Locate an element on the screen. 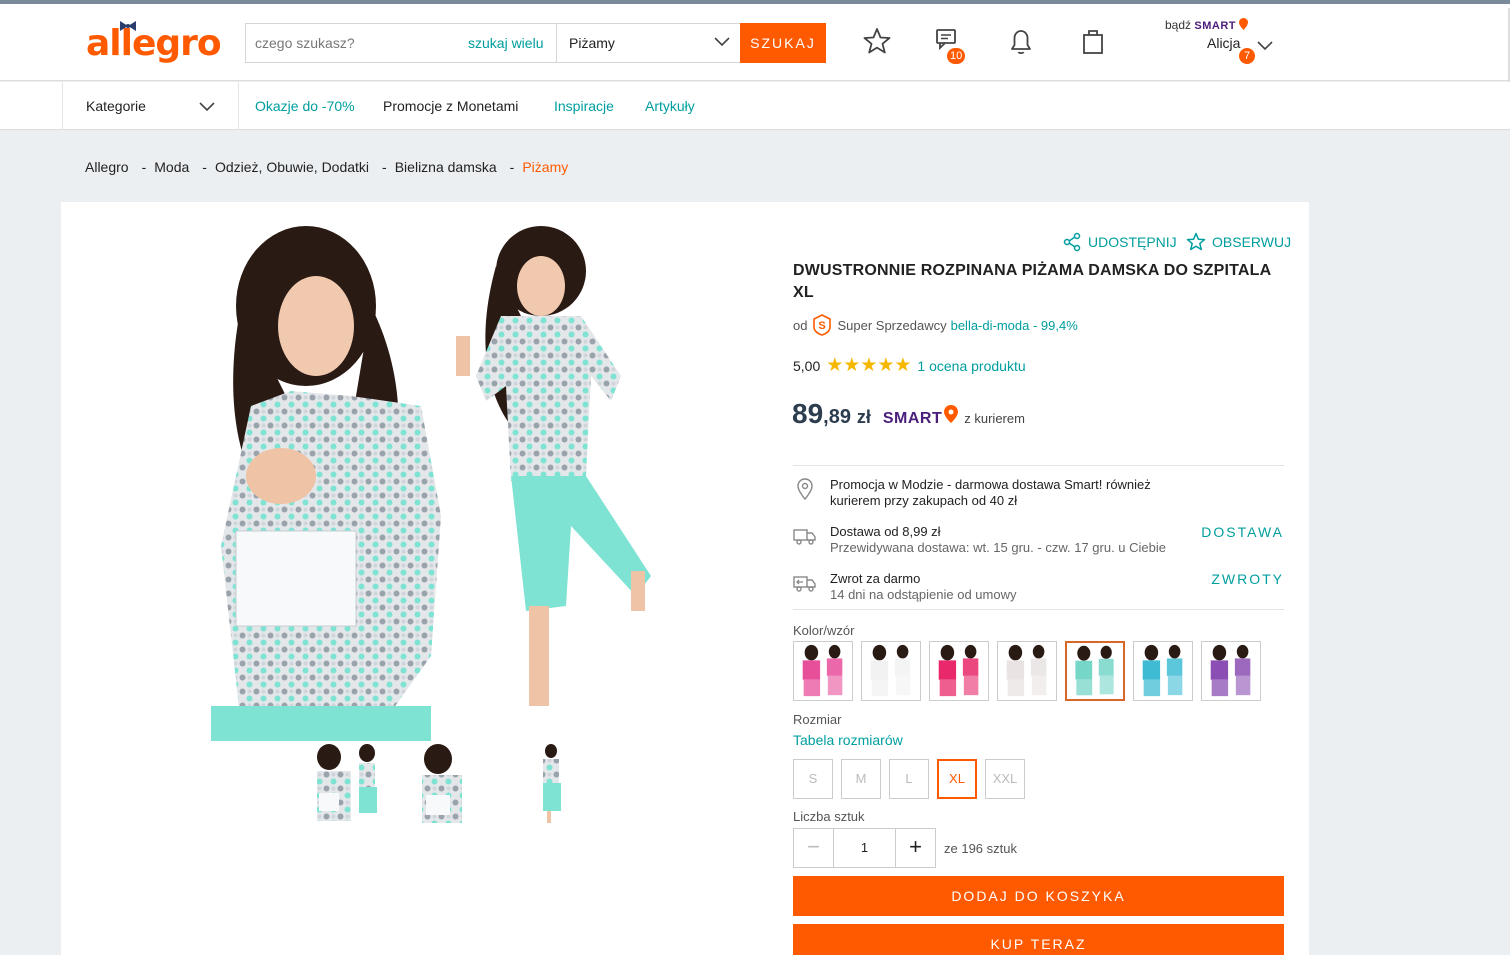  promo-line: kurierem przy zakupach od 40 zł is located at coordinates (924, 500).